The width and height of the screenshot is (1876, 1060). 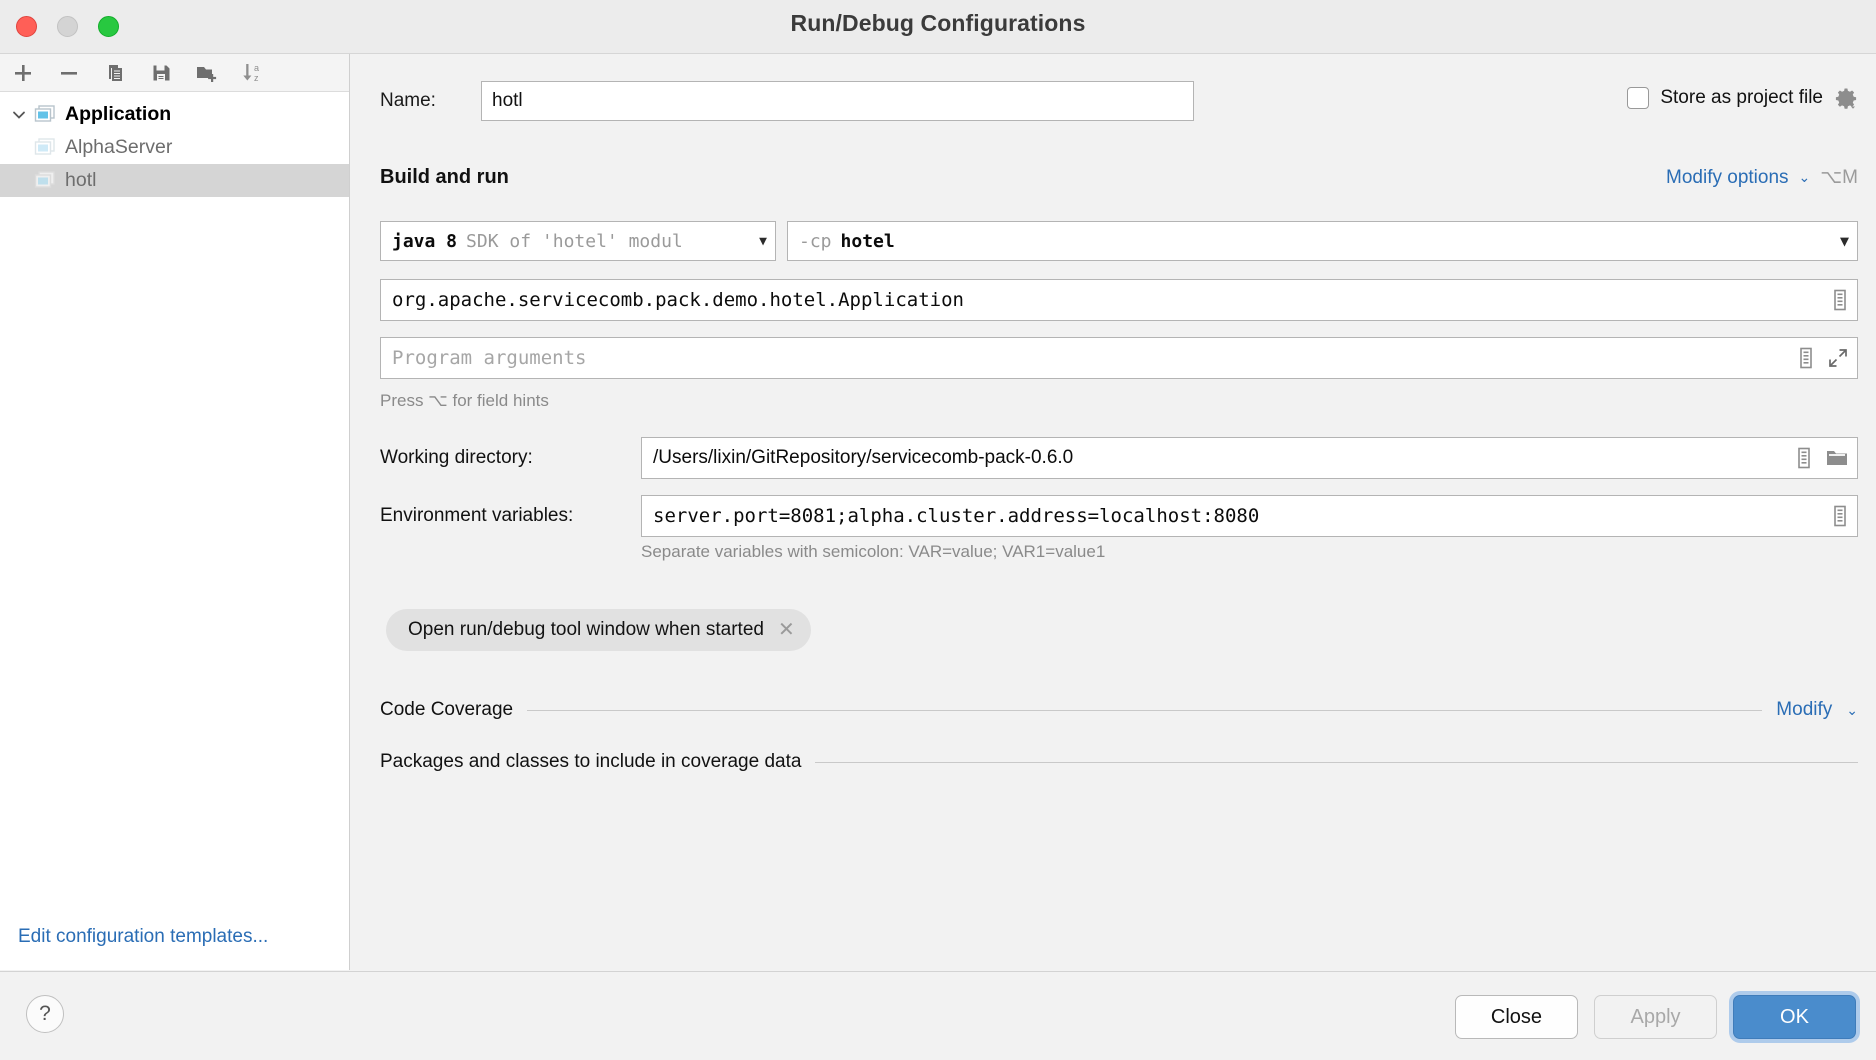 I want to click on code-coverage-modify-link: Modify, so click(x=1804, y=710).